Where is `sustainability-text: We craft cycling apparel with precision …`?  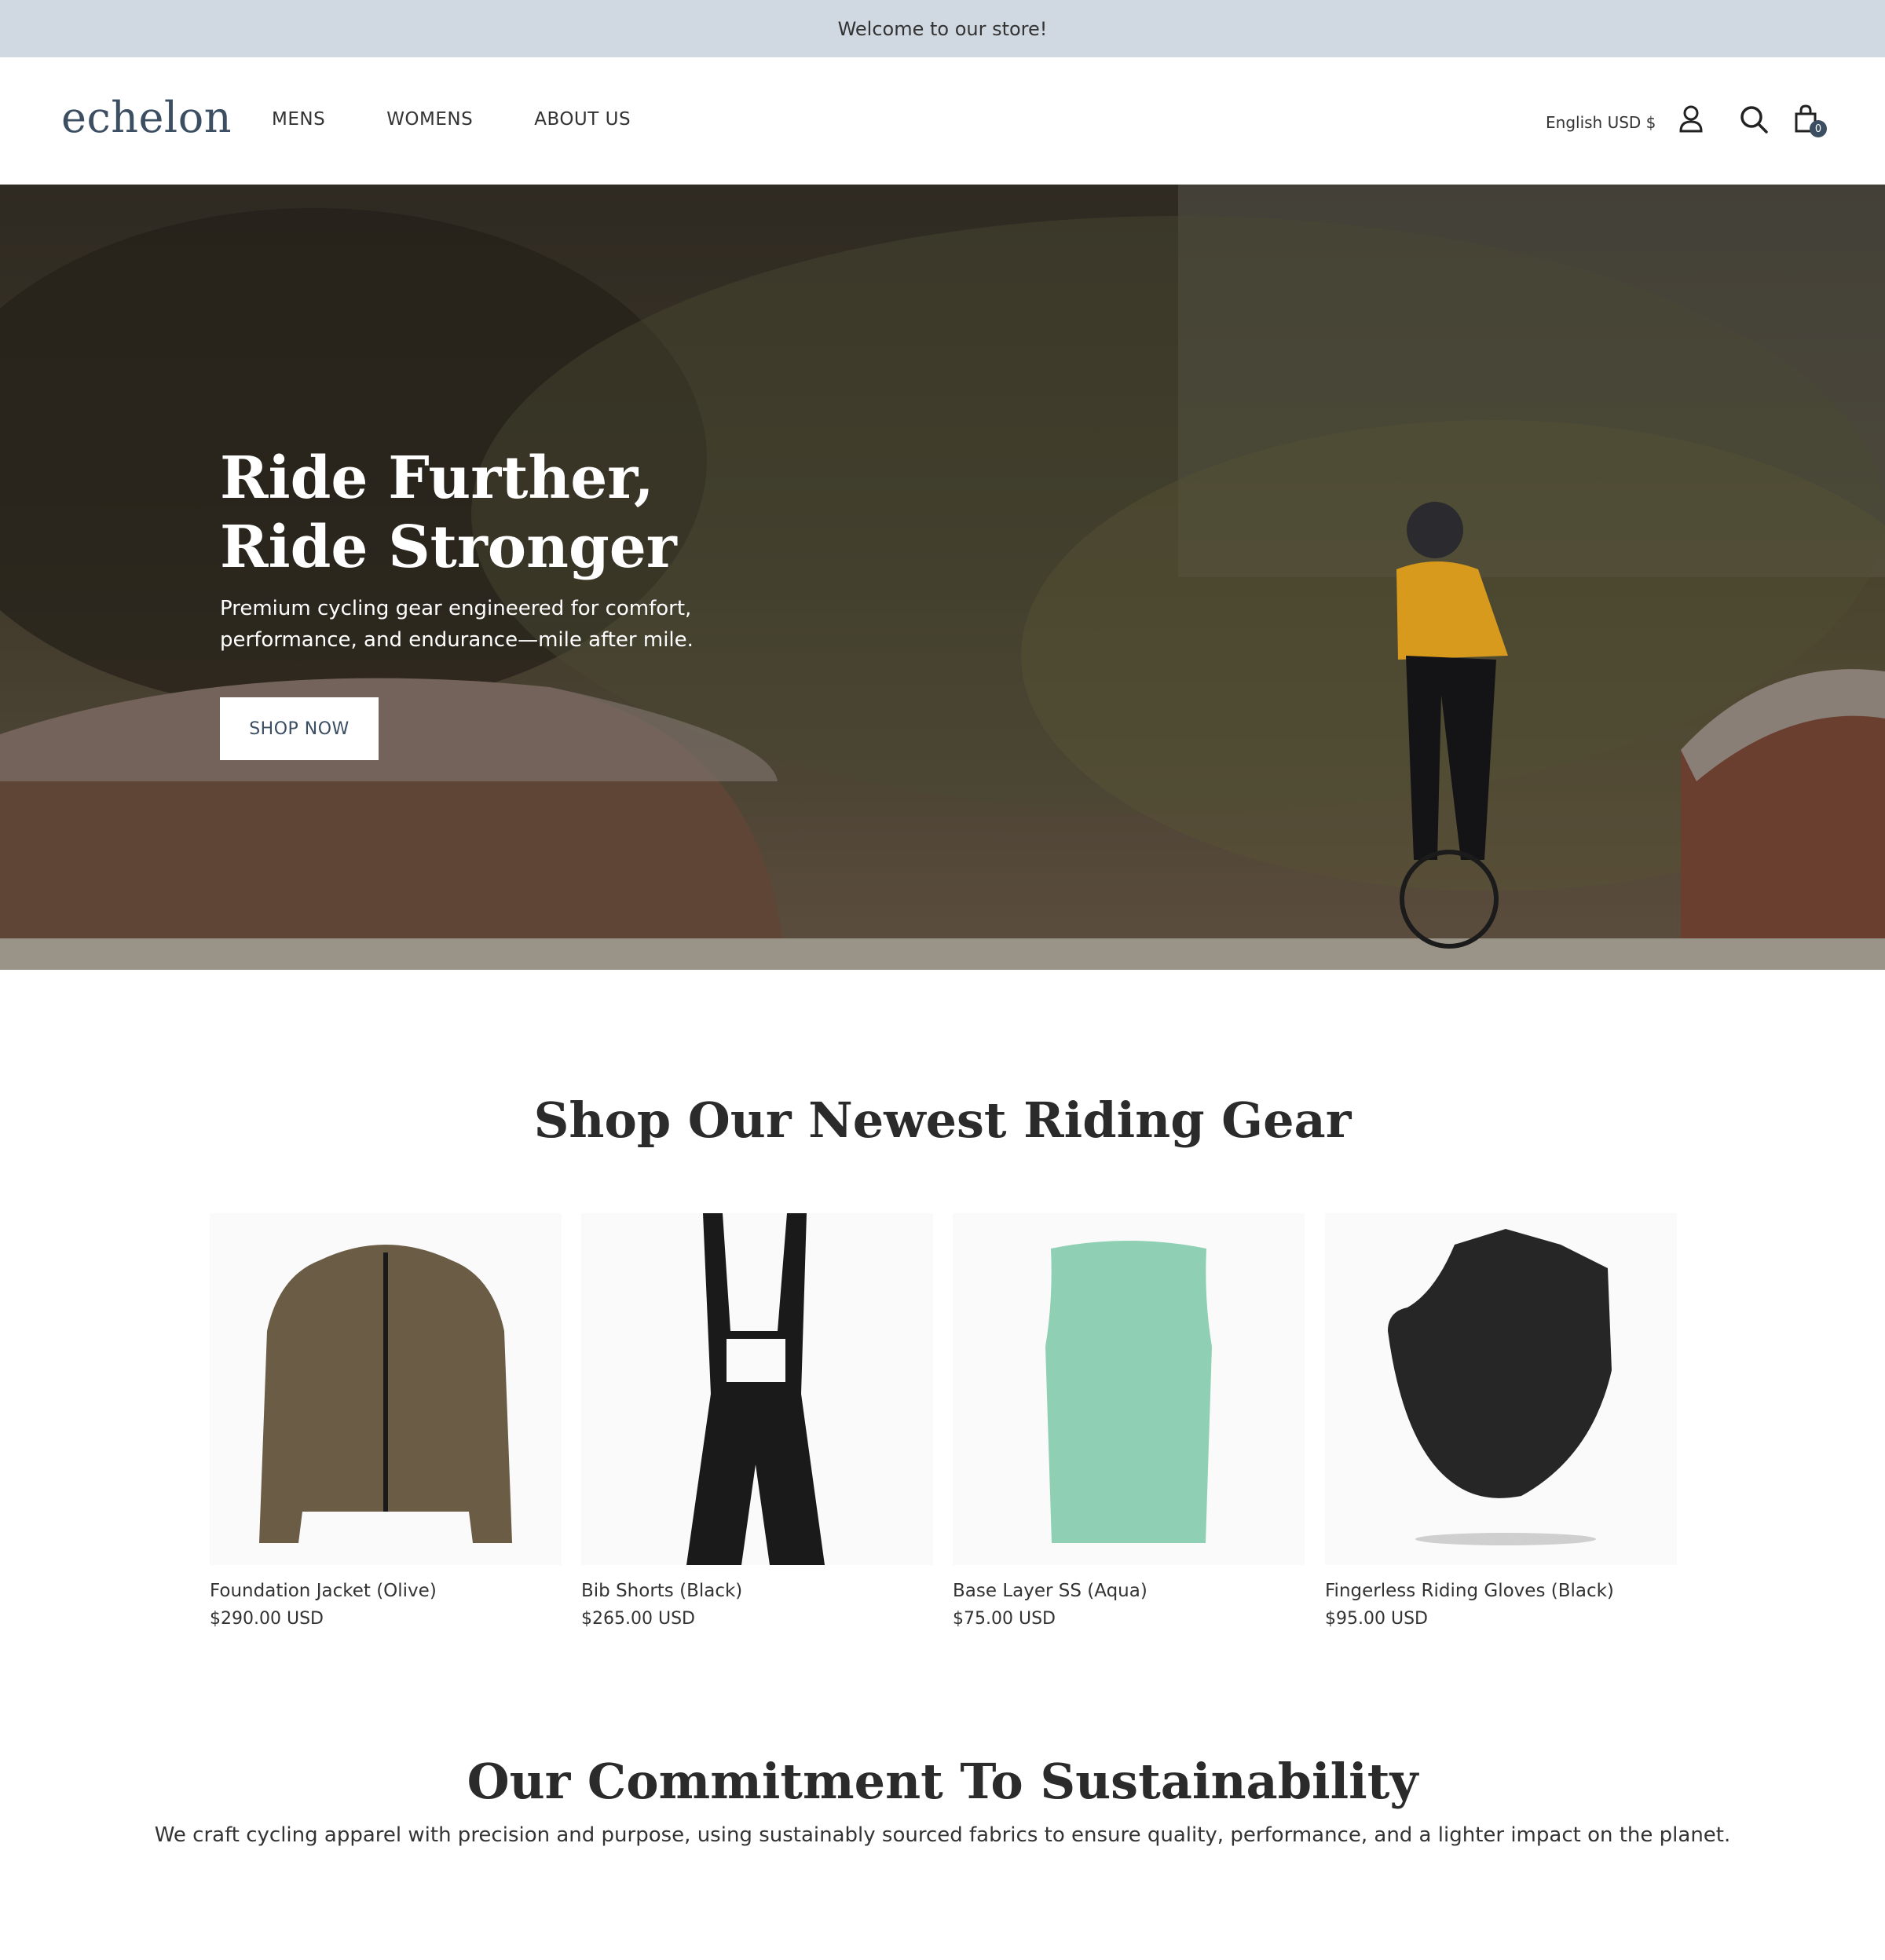
sustainability-text: We craft cycling apparel with precision … is located at coordinates (942, 1835).